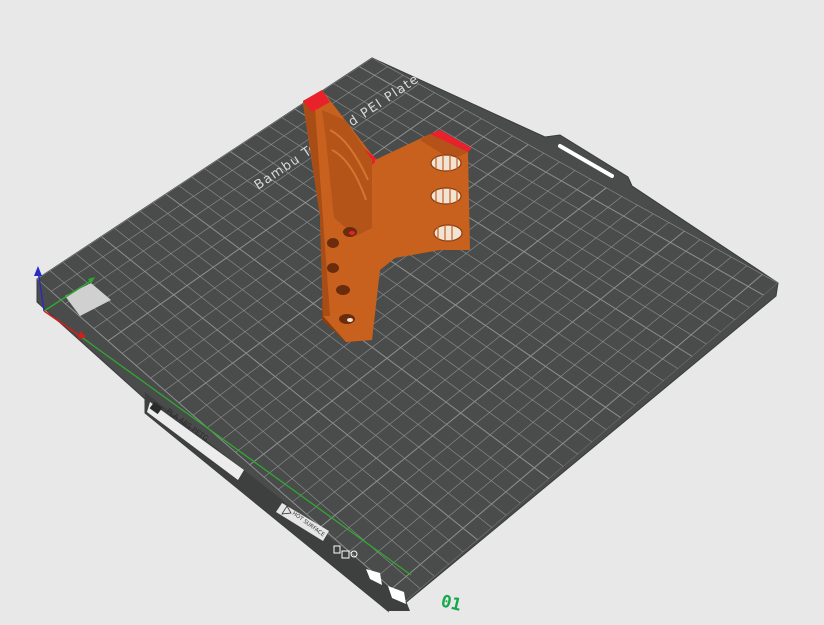  Describe the element at coordinates (451, 603) in the screenshot. I see `plate-number: 01` at that location.